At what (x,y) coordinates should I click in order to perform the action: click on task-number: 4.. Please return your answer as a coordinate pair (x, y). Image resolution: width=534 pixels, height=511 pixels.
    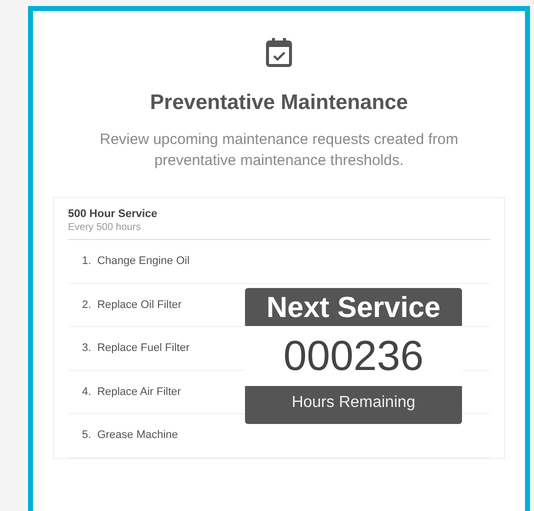
    Looking at the image, I should click on (87, 392).